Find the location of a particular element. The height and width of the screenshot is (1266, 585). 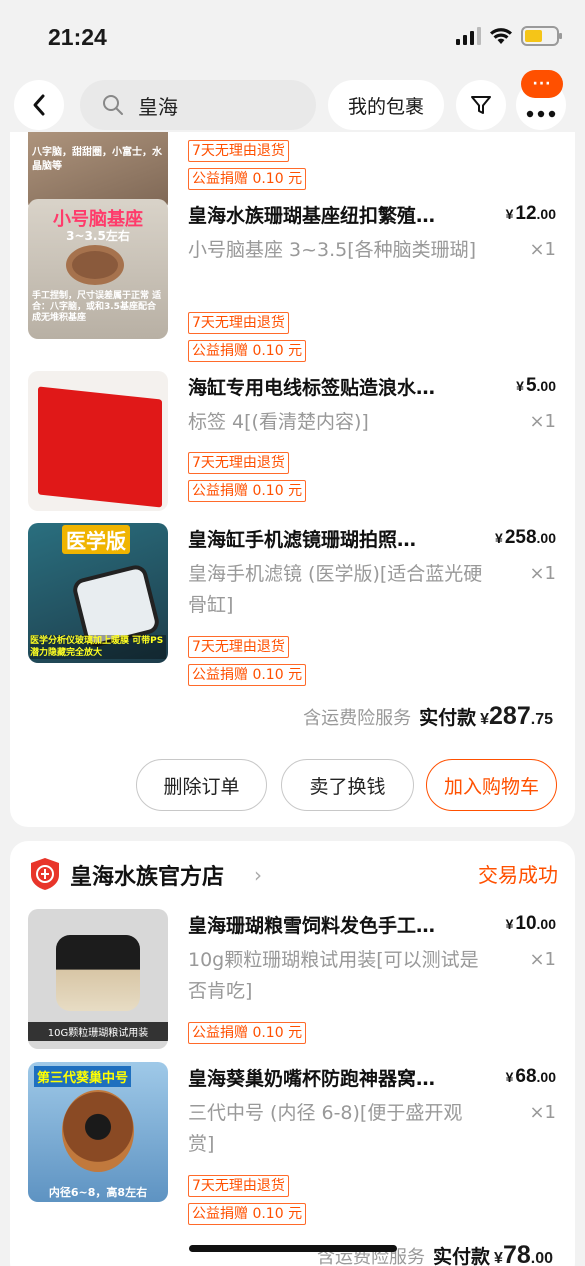

shop-badge-icon is located at coordinates (45, 874).